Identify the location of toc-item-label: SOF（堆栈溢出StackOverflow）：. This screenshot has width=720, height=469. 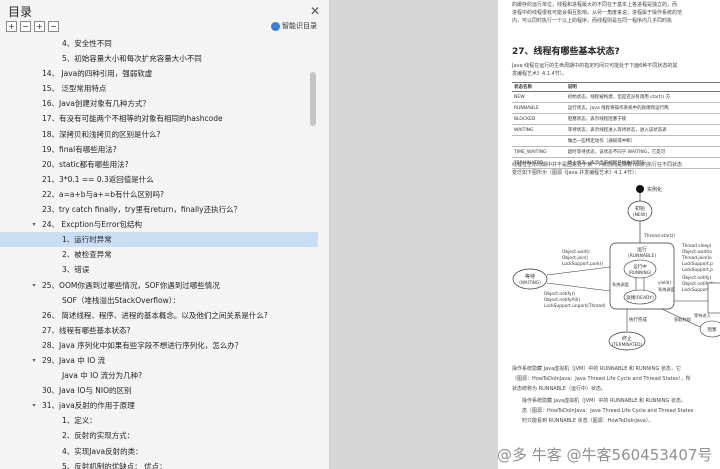
(121, 300).